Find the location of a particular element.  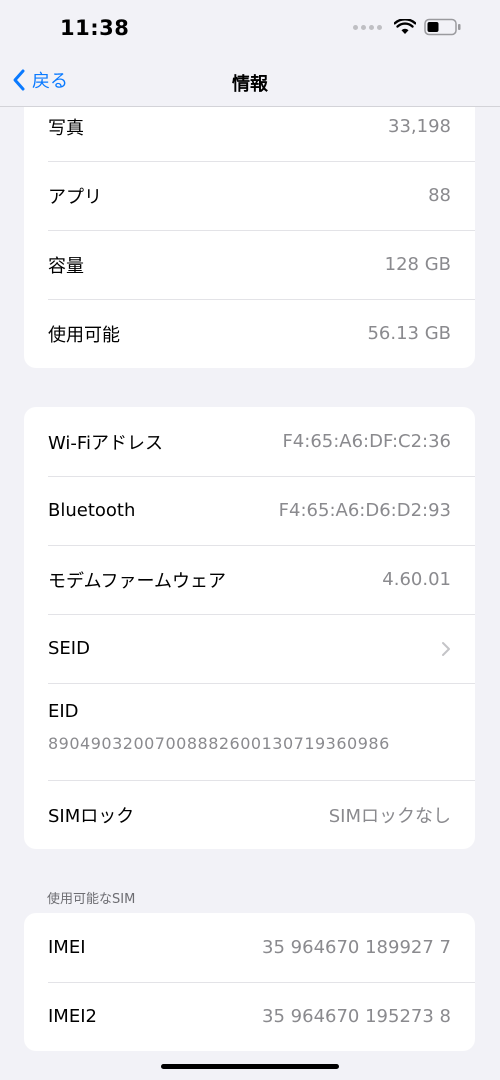

capacity-label: 容量 is located at coordinates (66, 266).